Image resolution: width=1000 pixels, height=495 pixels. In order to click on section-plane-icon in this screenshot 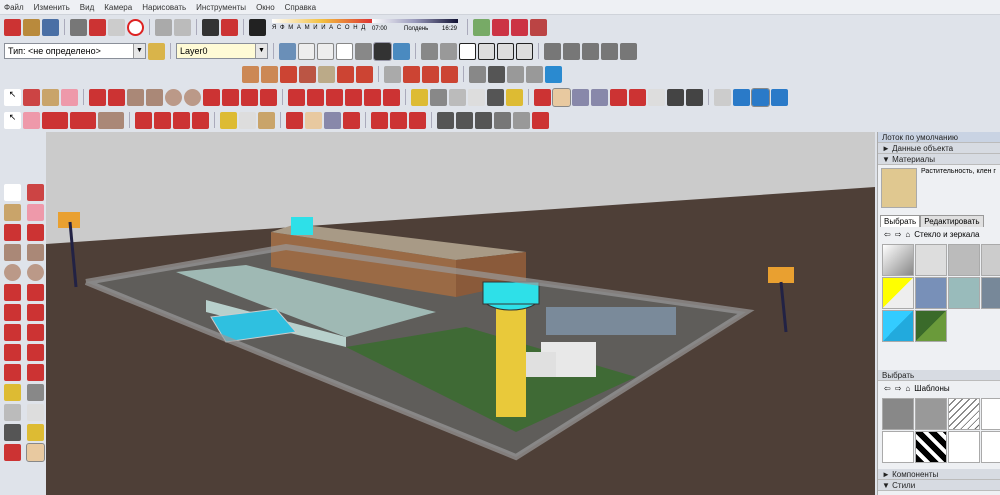, I will do `click(722, 97)`.